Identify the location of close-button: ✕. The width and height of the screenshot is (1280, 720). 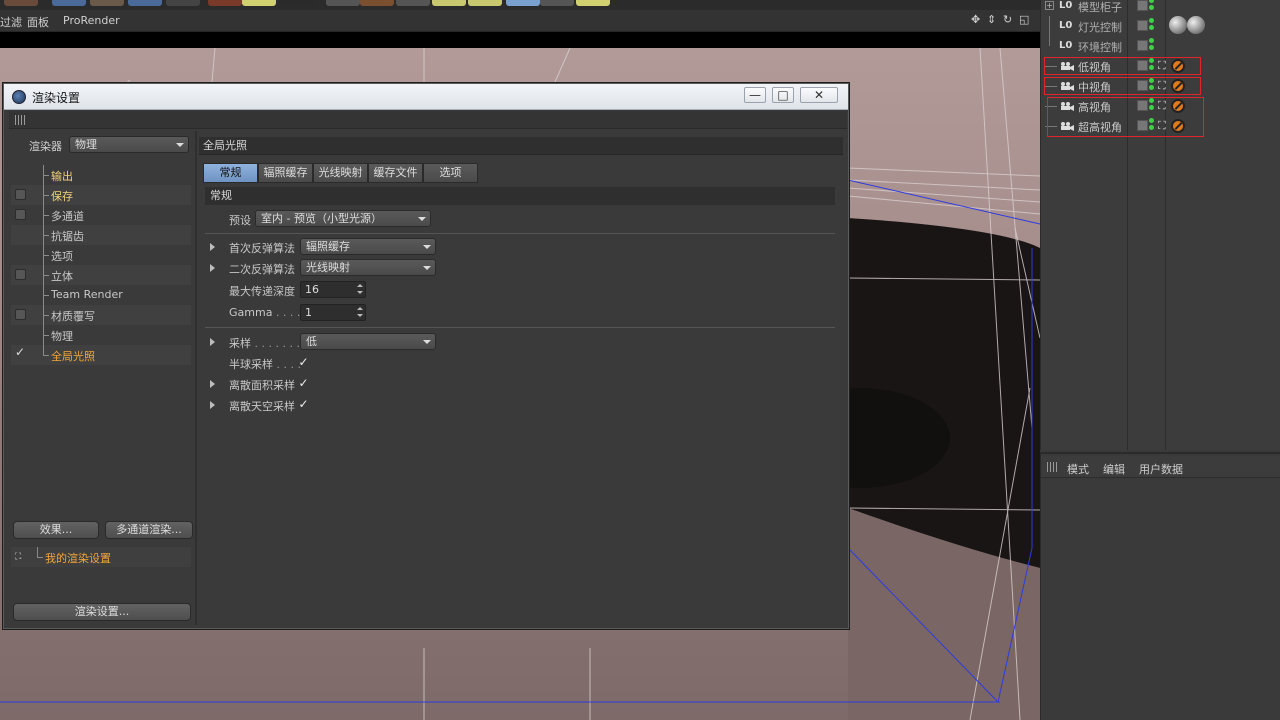
(819, 95).